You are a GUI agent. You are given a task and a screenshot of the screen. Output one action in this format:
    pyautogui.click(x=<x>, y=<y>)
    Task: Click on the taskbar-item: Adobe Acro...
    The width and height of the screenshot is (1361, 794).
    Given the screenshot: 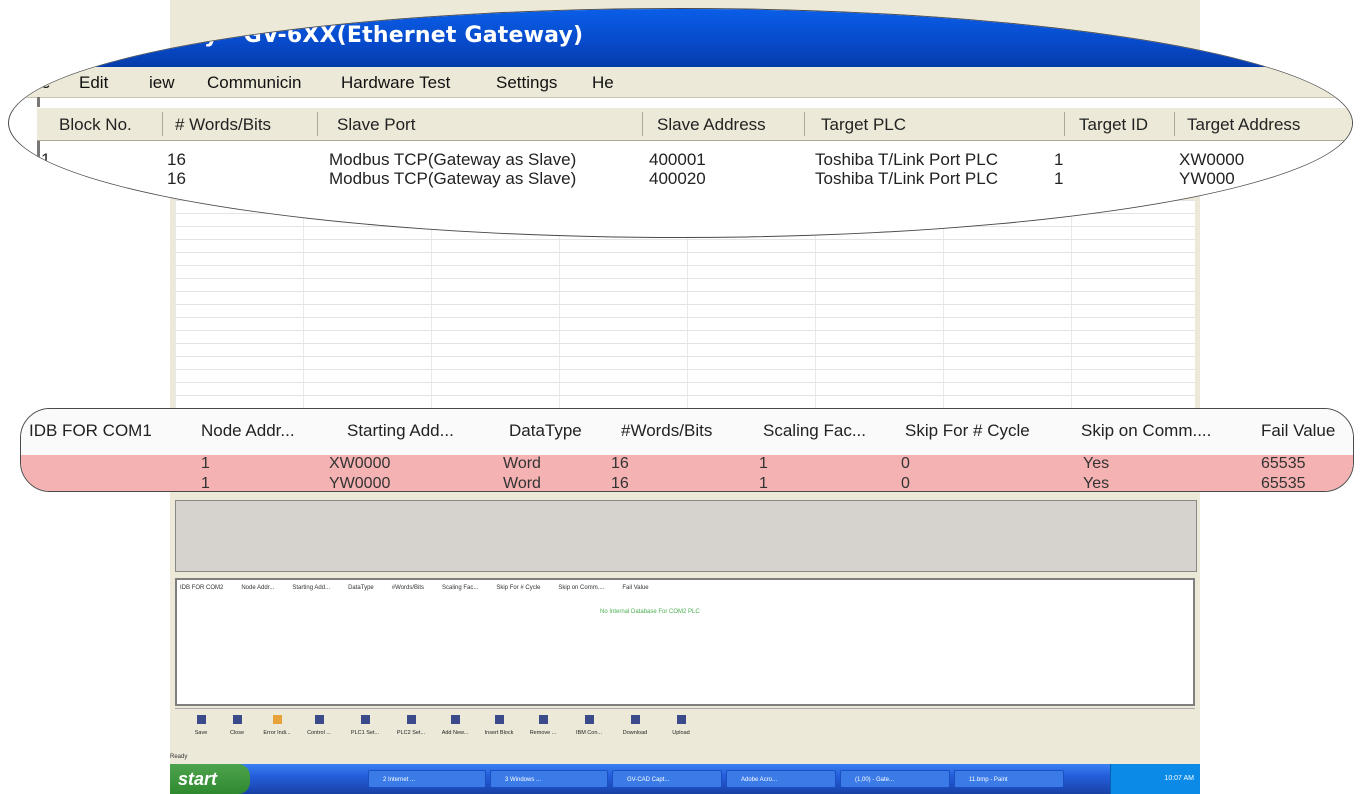 What is the action you would take?
    pyautogui.click(x=781, y=779)
    